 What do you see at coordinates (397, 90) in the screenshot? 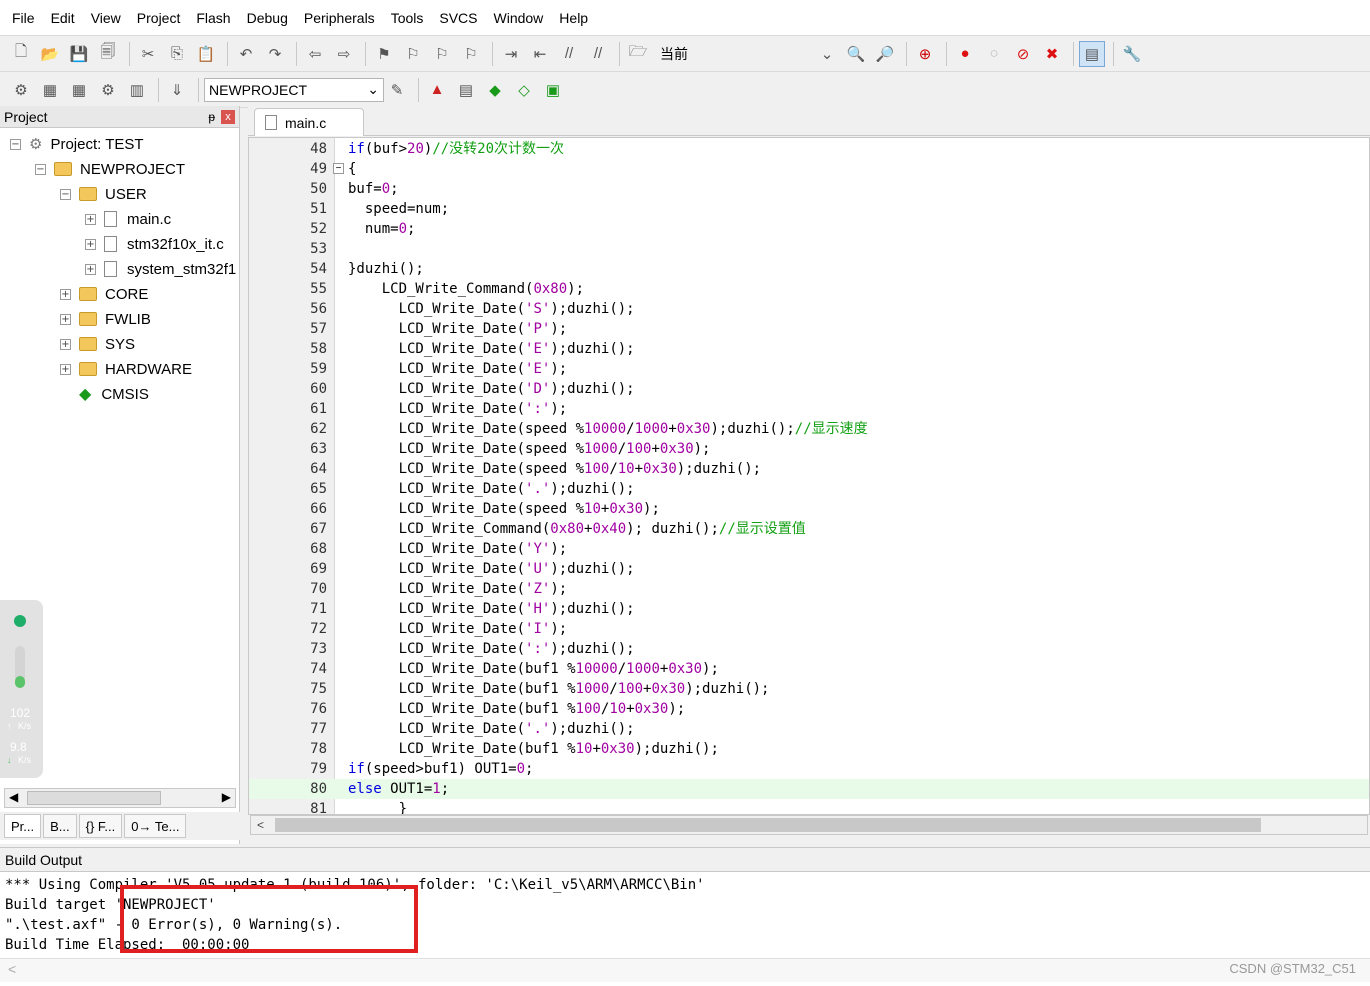
I see `target-options-icon: ✎` at bounding box center [397, 90].